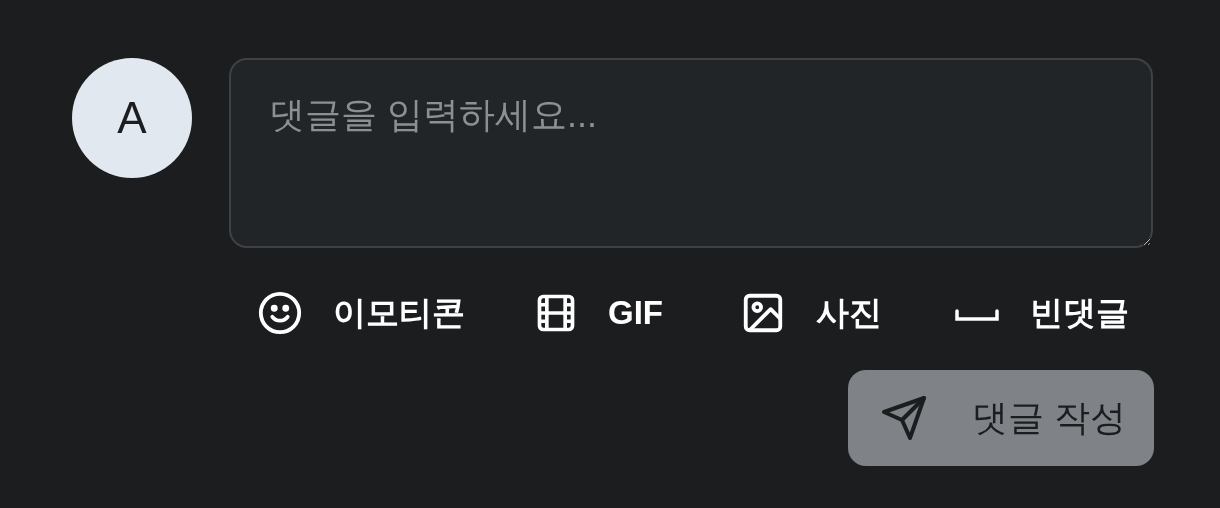  I want to click on avatar: A, so click(132, 118).